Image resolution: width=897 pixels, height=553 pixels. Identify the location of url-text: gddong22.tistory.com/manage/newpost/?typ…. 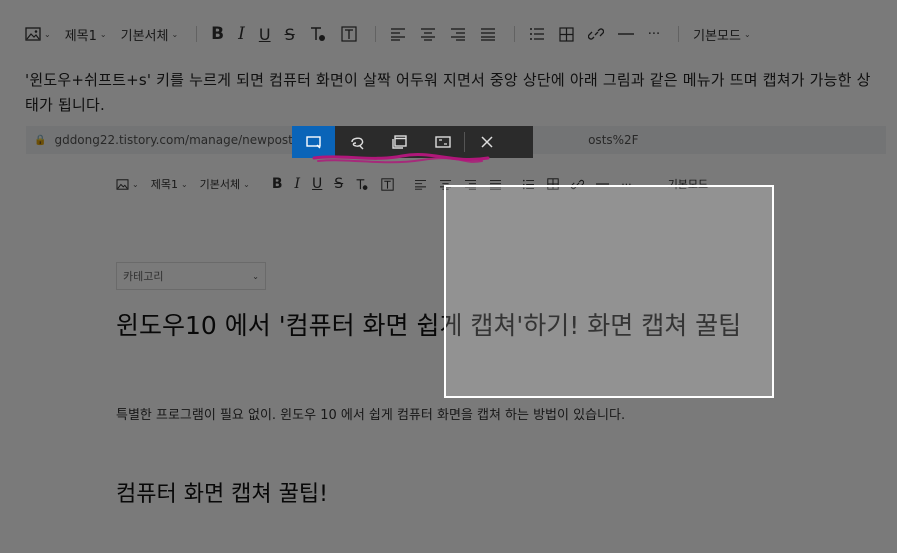
(192, 140).